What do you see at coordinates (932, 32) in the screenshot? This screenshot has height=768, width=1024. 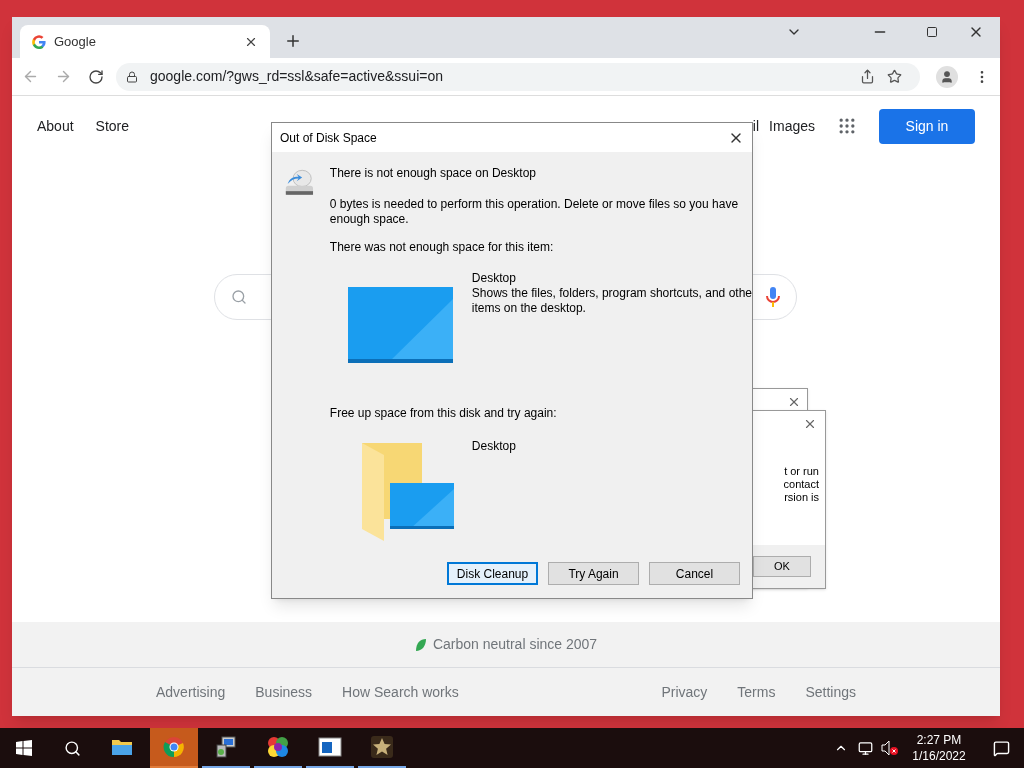 I see `maximize-icon` at bounding box center [932, 32].